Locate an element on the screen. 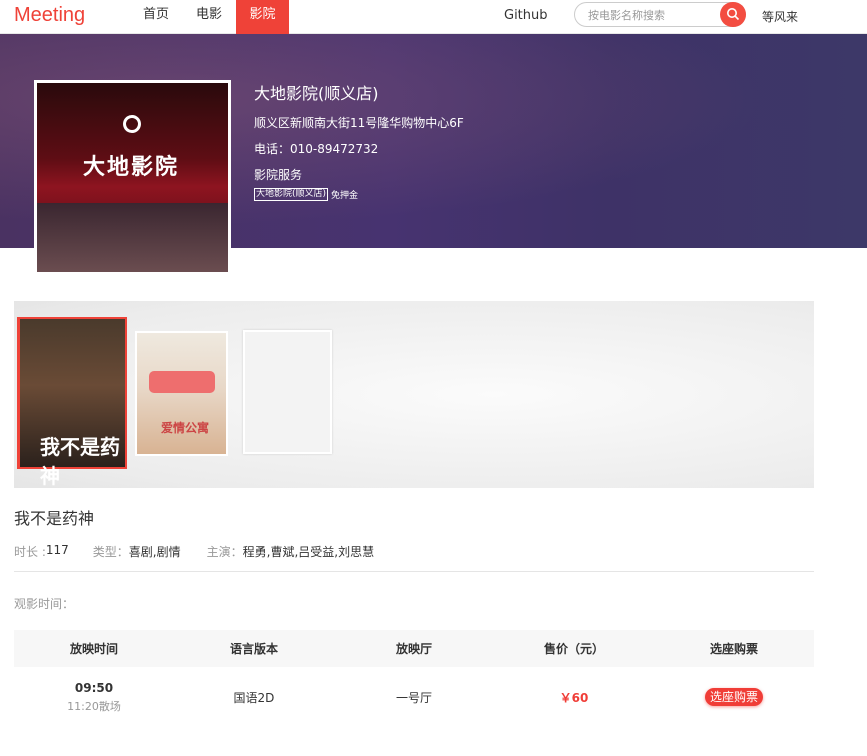 This screenshot has width=867, height=756. cinema-tags: 大地影院(顺义店) 免押金 is located at coordinates (359, 194).